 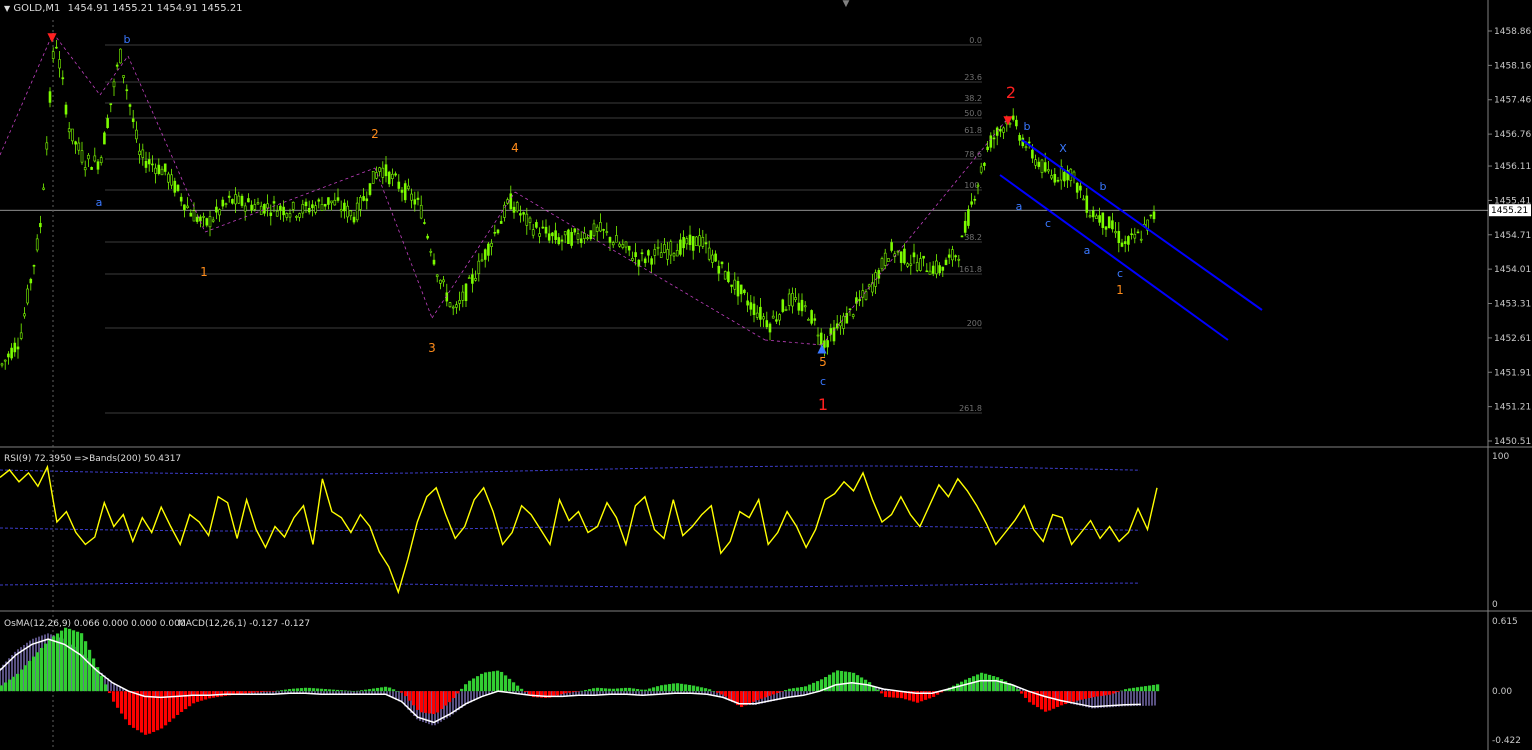 What do you see at coordinates (846, 4) in the screenshot?
I see `scroll-marker-icon: ▼` at bounding box center [846, 4].